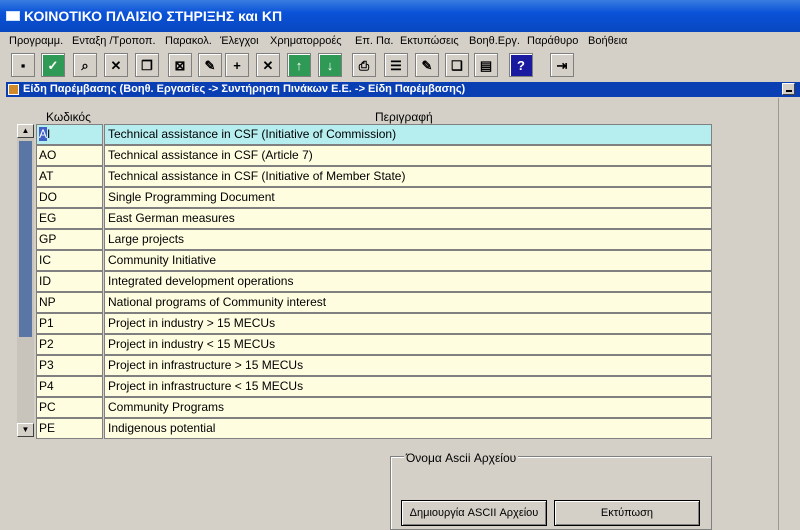 Image resolution: width=800 pixels, height=530 pixels. I want to click on table-row: PC Community Programs, so click(374, 407).